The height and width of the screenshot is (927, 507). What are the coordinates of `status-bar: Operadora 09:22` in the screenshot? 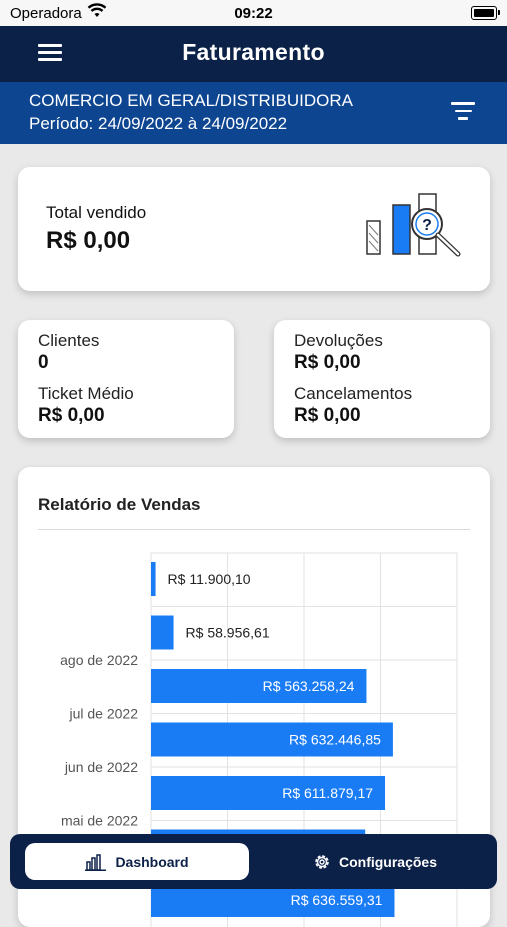 It's located at (253, 13).